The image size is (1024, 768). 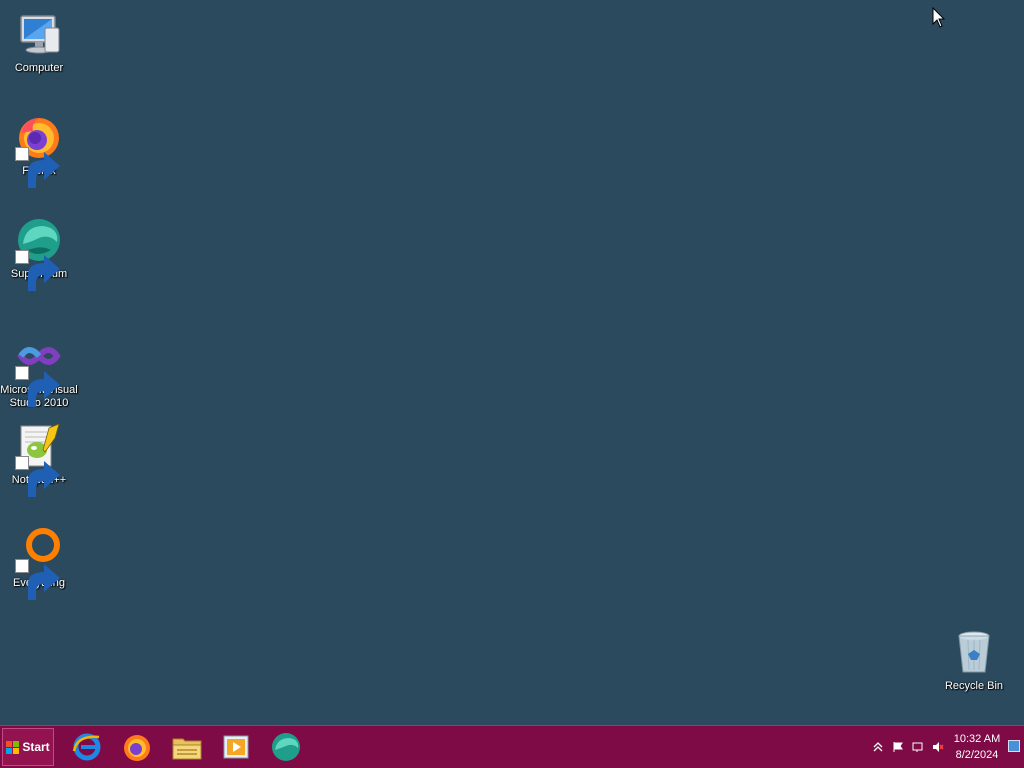 What do you see at coordinates (977, 739) in the screenshot?
I see `clock-time: 10:32 AM` at bounding box center [977, 739].